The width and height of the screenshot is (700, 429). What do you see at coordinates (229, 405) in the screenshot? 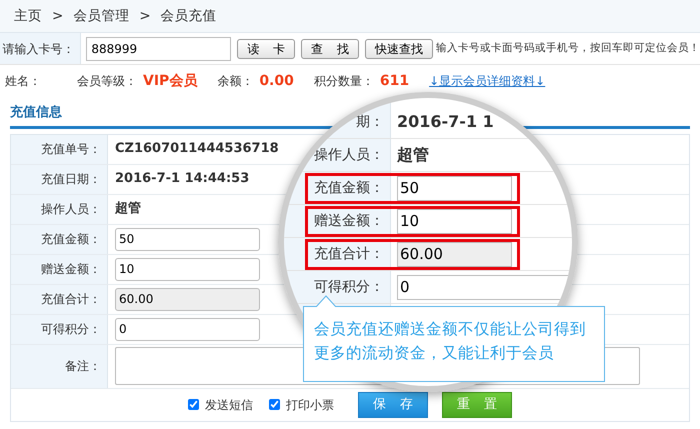
I see `checkbox-label: 发送短信` at bounding box center [229, 405].